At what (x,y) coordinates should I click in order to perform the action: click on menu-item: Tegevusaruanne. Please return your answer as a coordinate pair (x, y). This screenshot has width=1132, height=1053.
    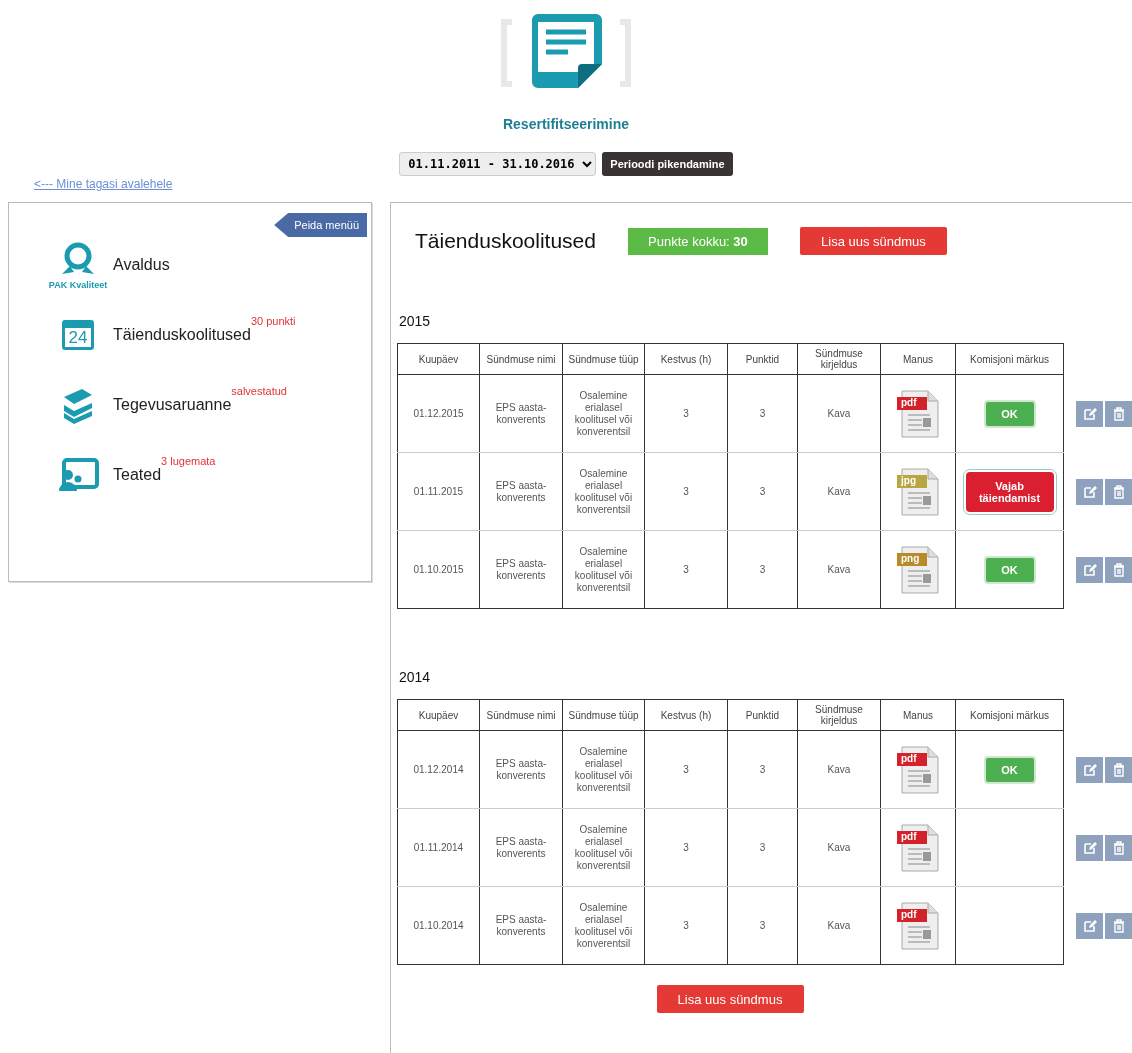
    Looking at the image, I should click on (172, 405).